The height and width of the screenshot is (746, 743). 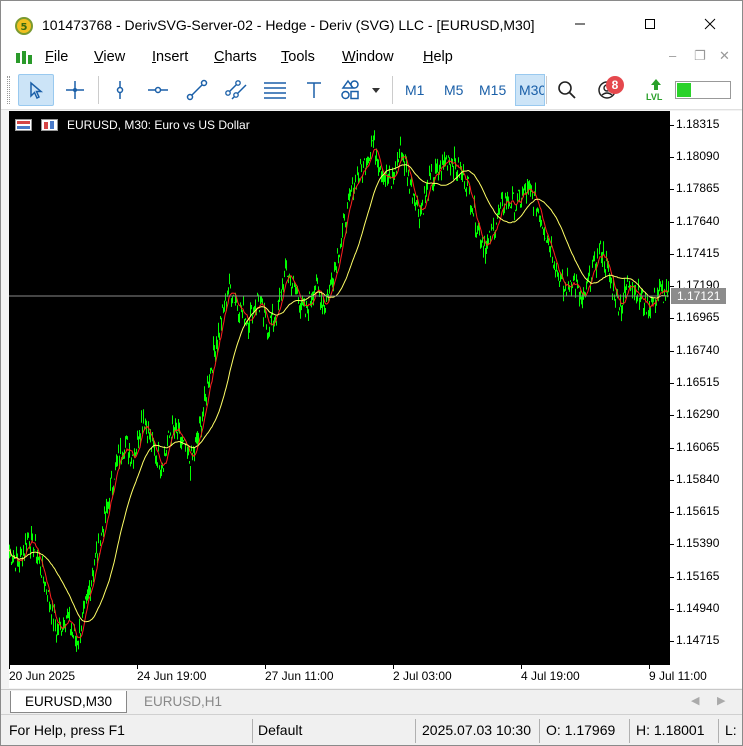 What do you see at coordinates (360, 90) in the screenshot?
I see `shapes-tool-button` at bounding box center [360, 90].